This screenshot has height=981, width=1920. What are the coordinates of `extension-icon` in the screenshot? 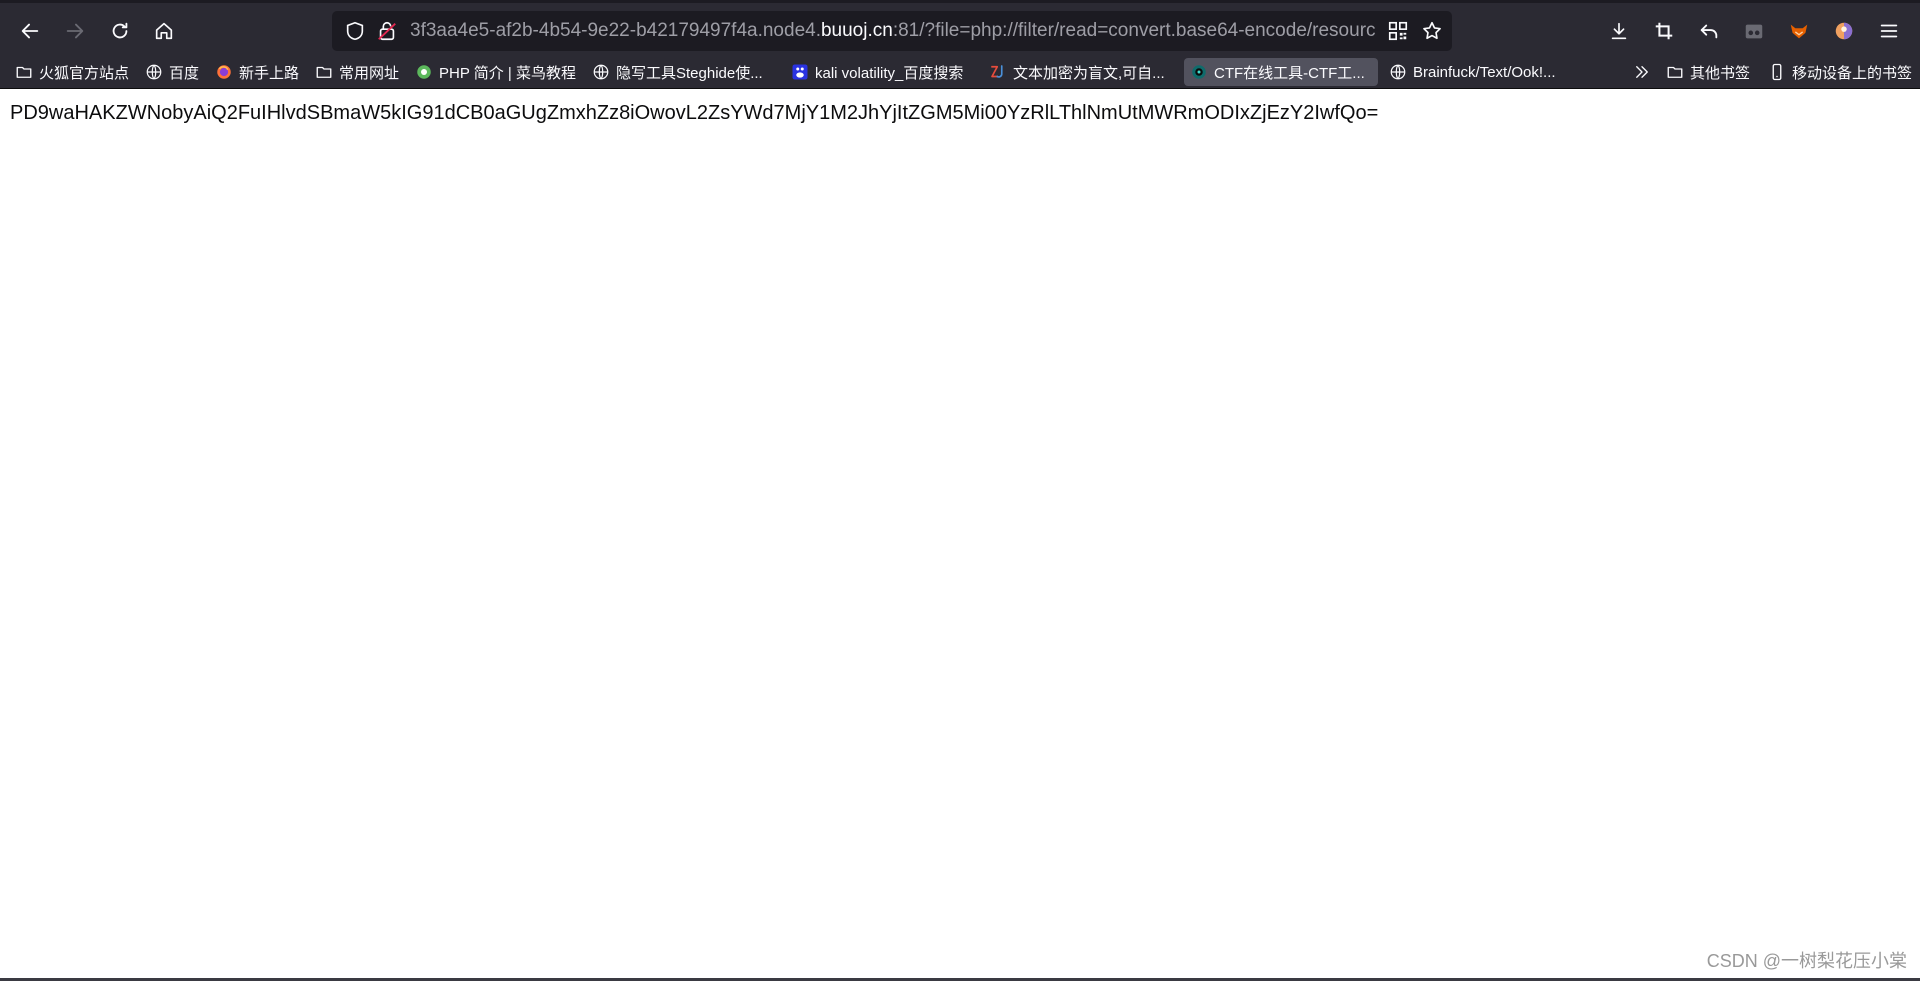 It's located at (1754, 31).